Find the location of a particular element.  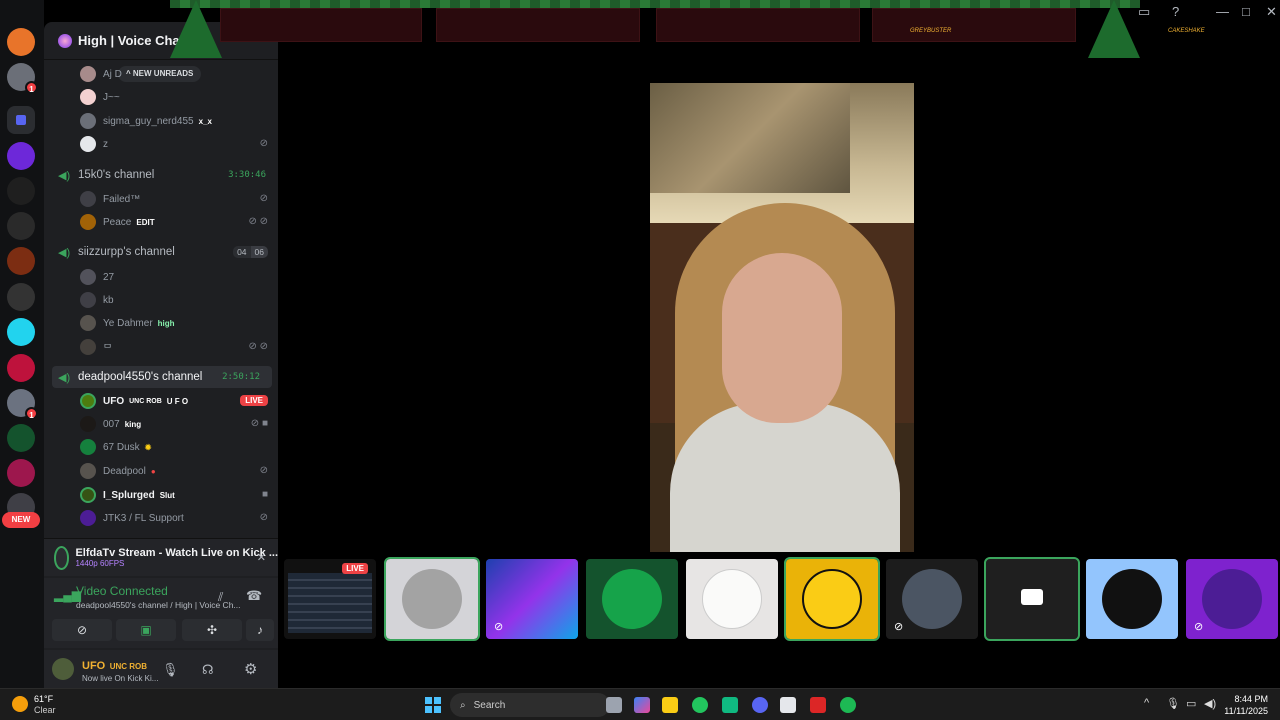

participant-tile: LIVE is located at coordinates (330, 599).